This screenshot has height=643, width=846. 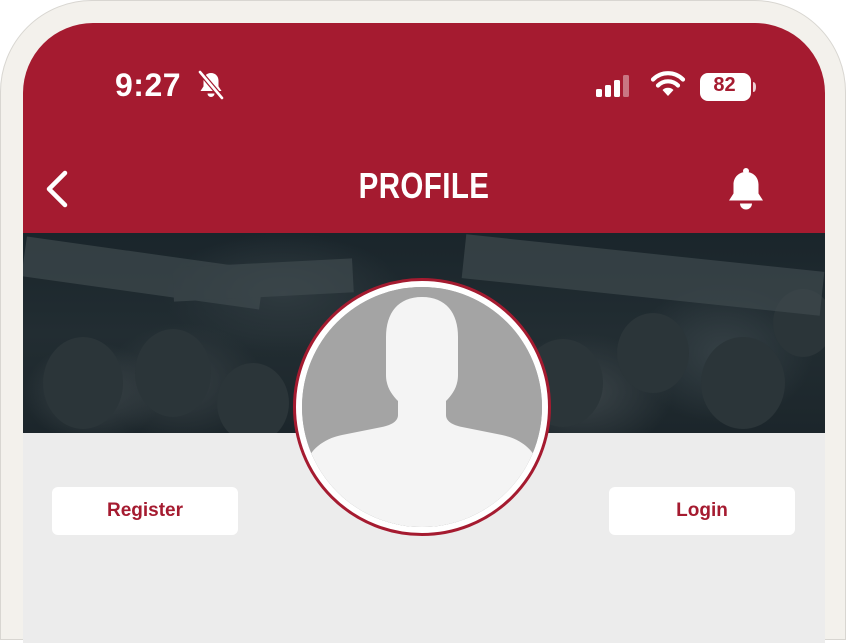 What do you see at coordinates (211, 85) in the screenshot?
I see `bell-slash-icon` at bounding box center [211, 85].